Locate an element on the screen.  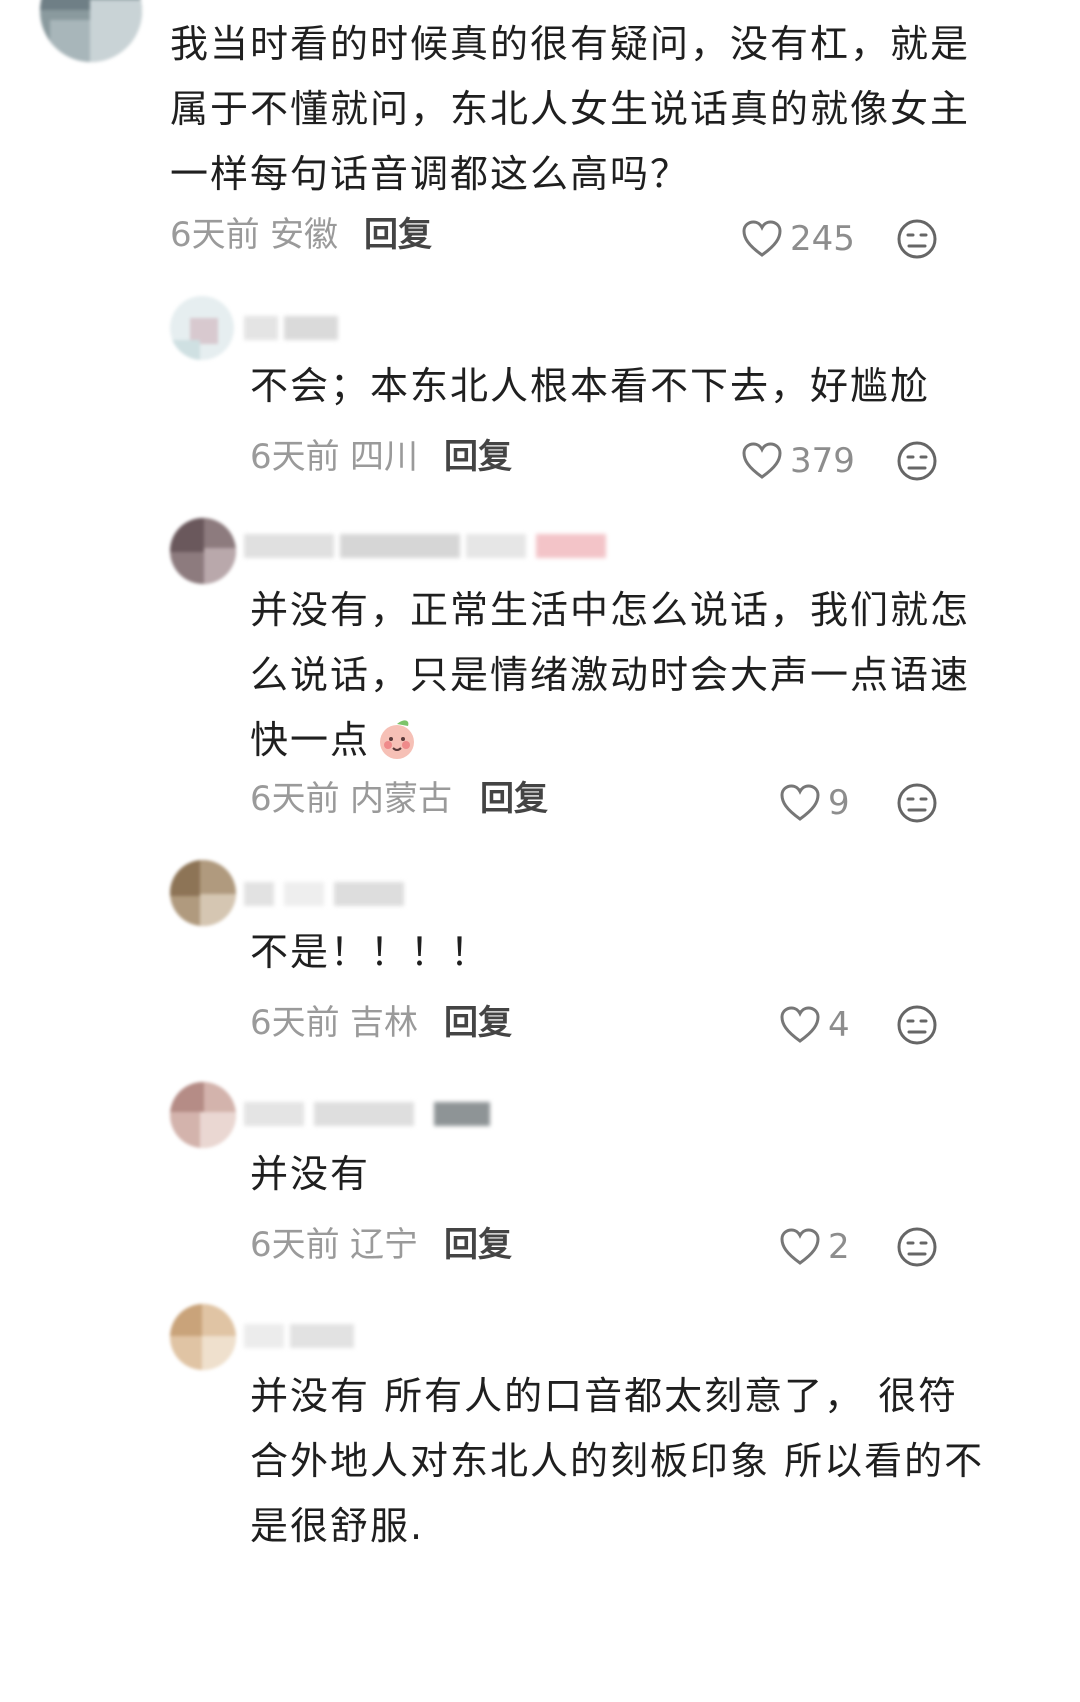
comment-text: 不会；本东北人根本看不下去，好尴尬 is located at coordinates (590, 386).